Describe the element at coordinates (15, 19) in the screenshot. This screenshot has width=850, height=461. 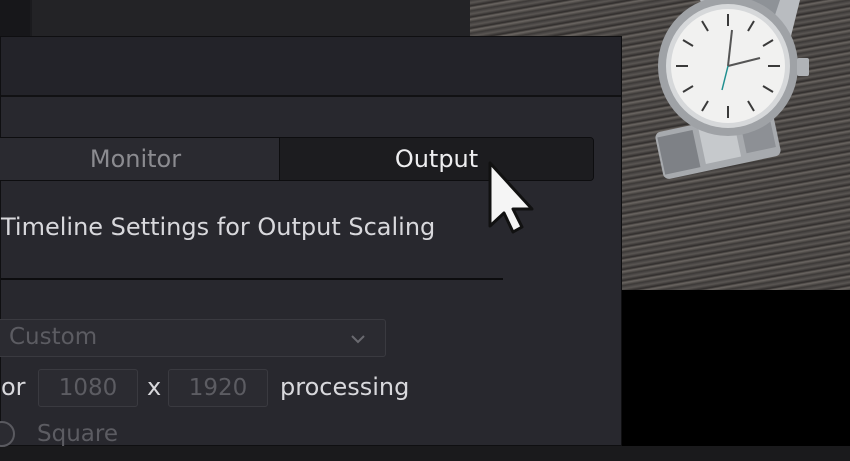
I see `background-strip` at that location.